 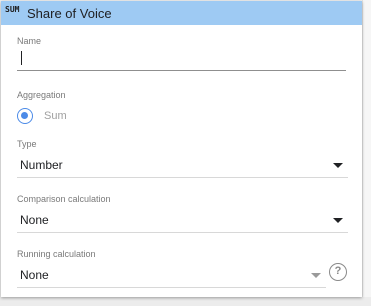 What do you see at coordinates (55, 116) in the screenshot?
I see `aggregation-sum-label: Sum` at bounding box center [55, 116].